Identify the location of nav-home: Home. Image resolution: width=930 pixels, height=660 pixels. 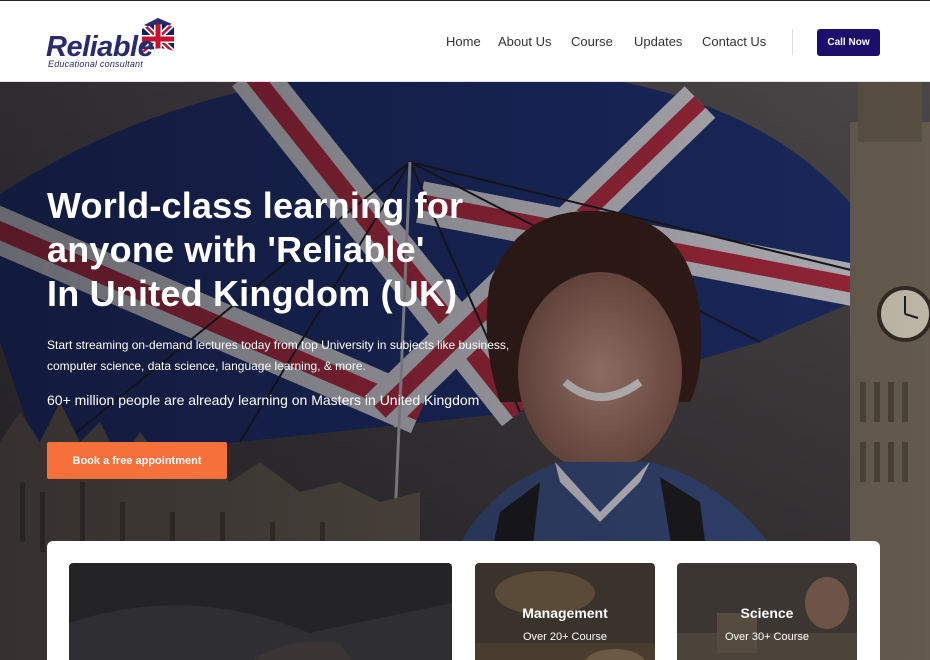
(463, 41).